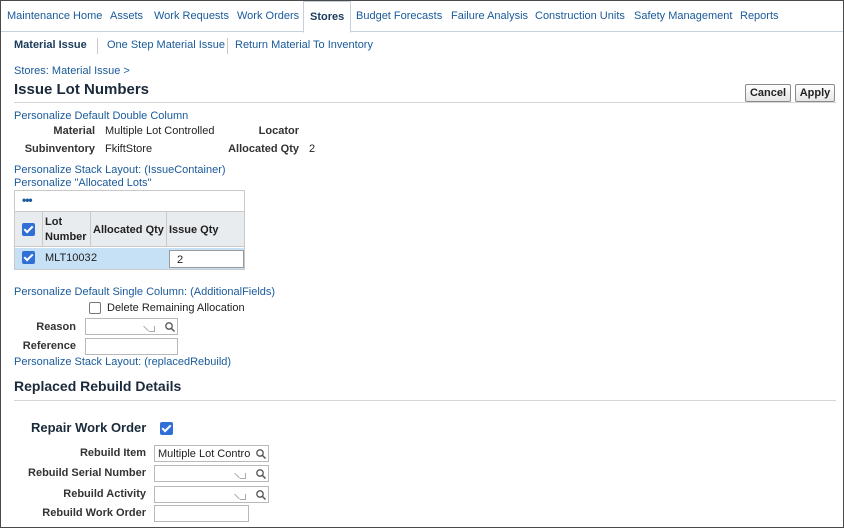 This screenshot has height=528, width=844. Describe the element at coordinates (580, 16) in the screenshot. I see `tab-construction-units: Construction Units` at that location.